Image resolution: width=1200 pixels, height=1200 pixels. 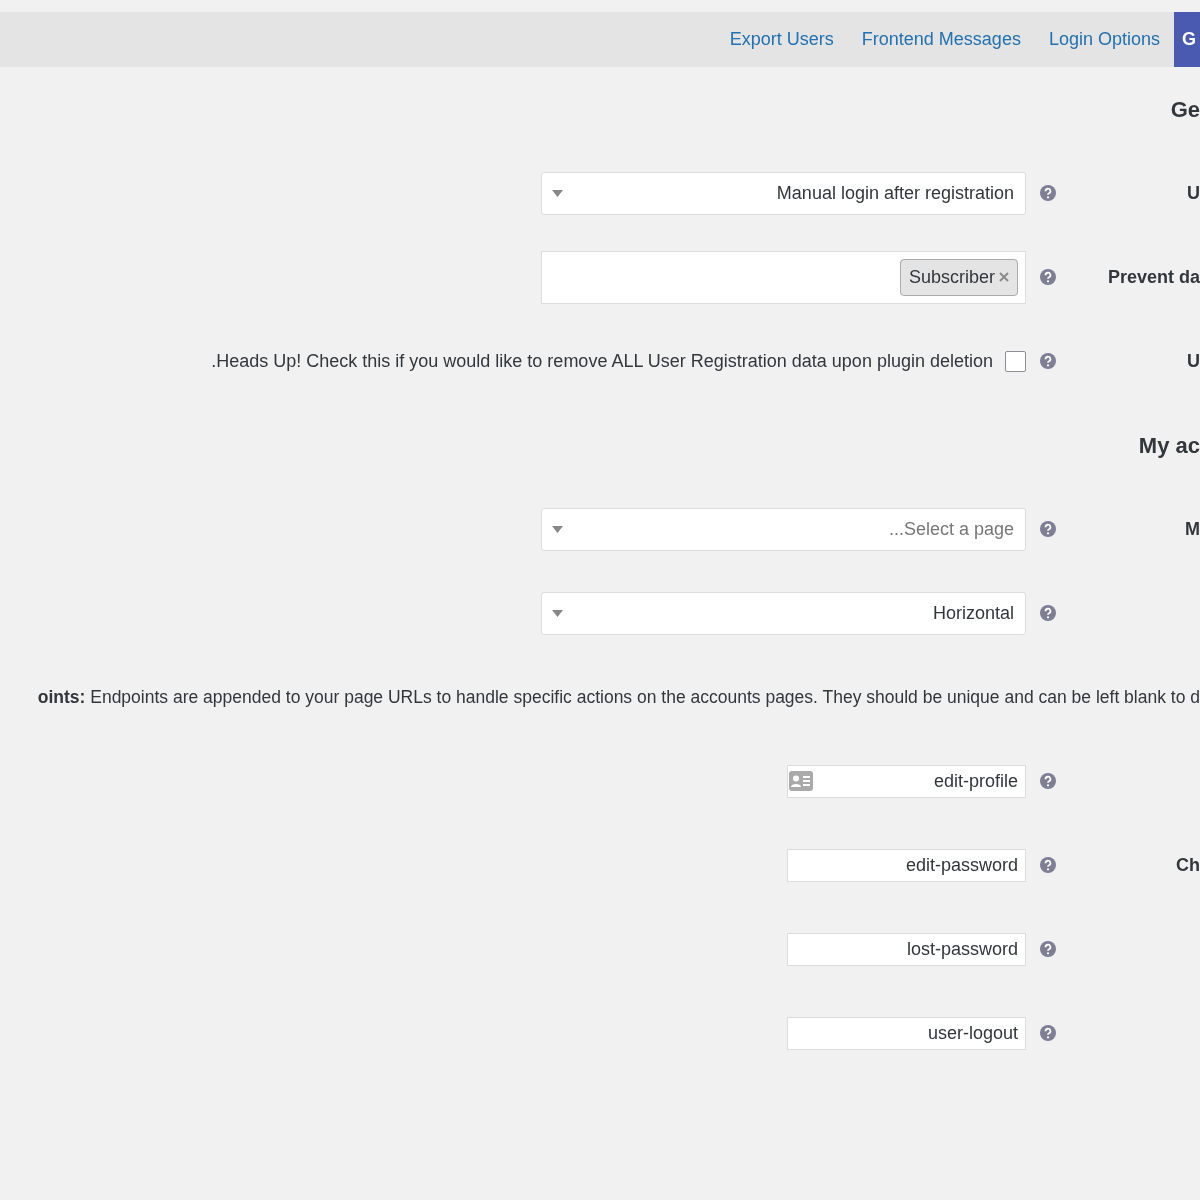 What do you see at coordinates (941, 39) in the screenshot?
I see `nav-tab: Frontend Messages` at bounding box center [941, 39].